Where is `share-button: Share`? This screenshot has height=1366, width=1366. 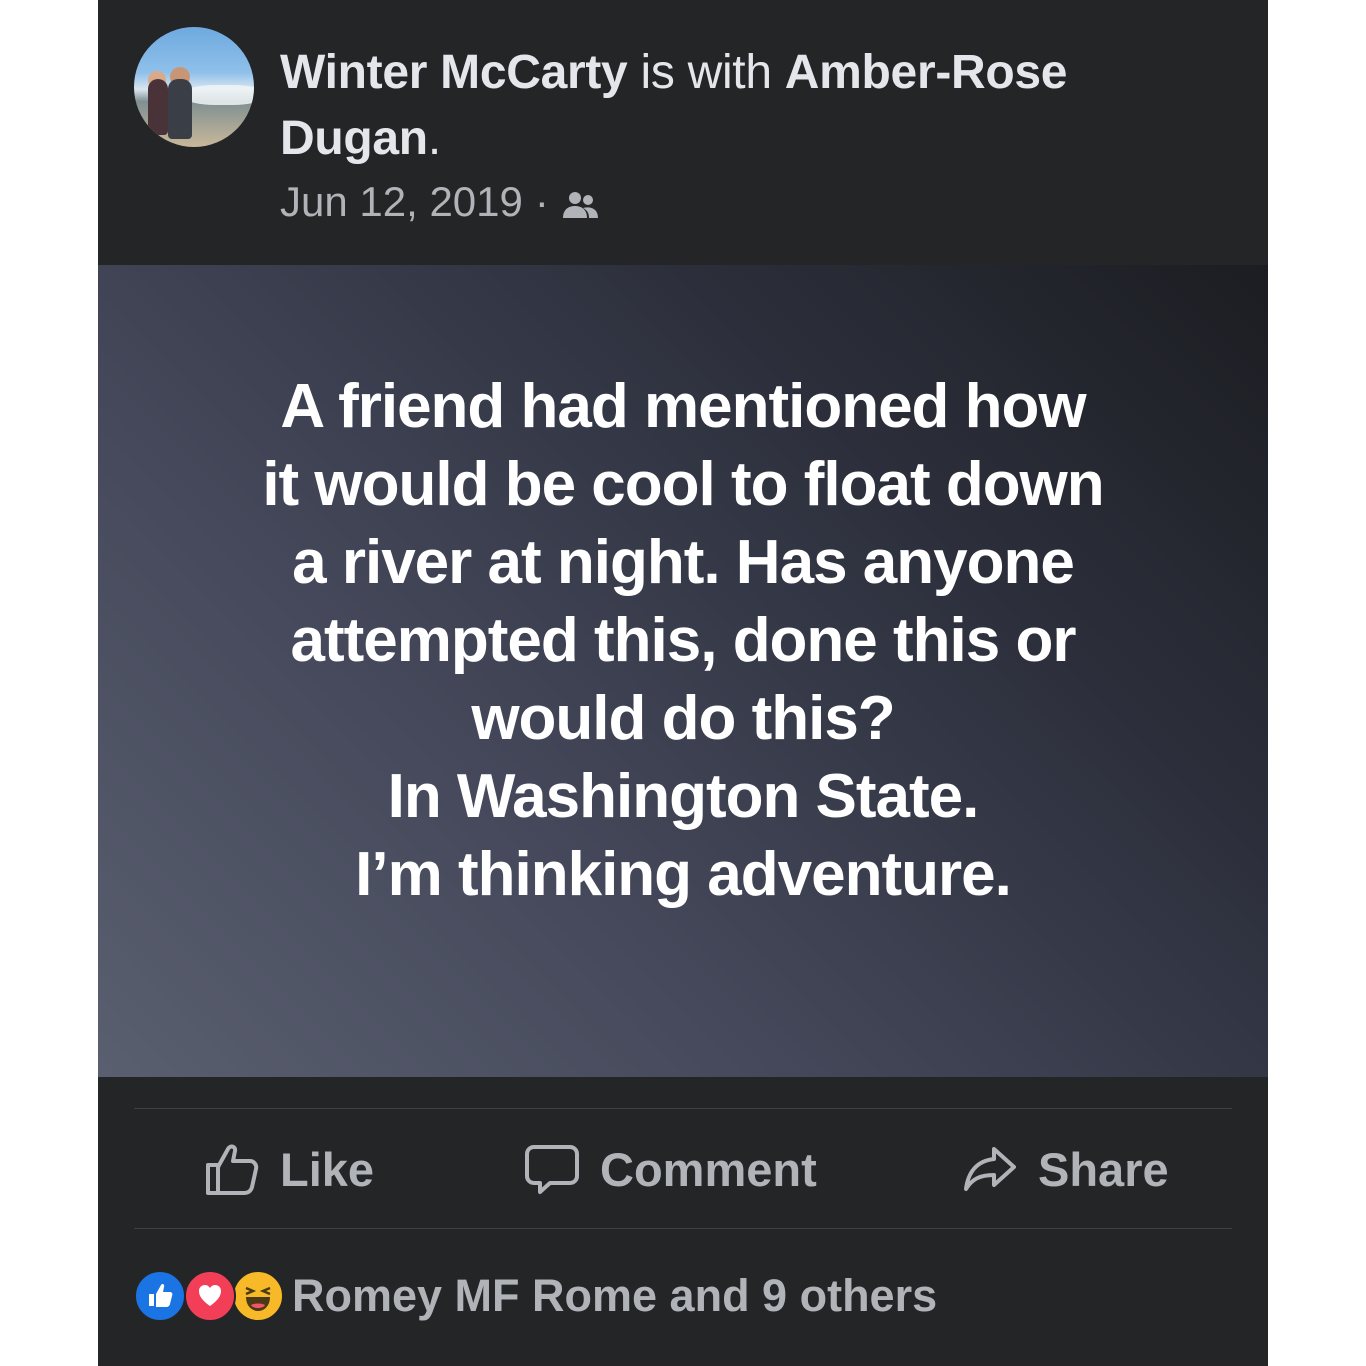 share-button: Share is located at coordinates (1065, 1169).